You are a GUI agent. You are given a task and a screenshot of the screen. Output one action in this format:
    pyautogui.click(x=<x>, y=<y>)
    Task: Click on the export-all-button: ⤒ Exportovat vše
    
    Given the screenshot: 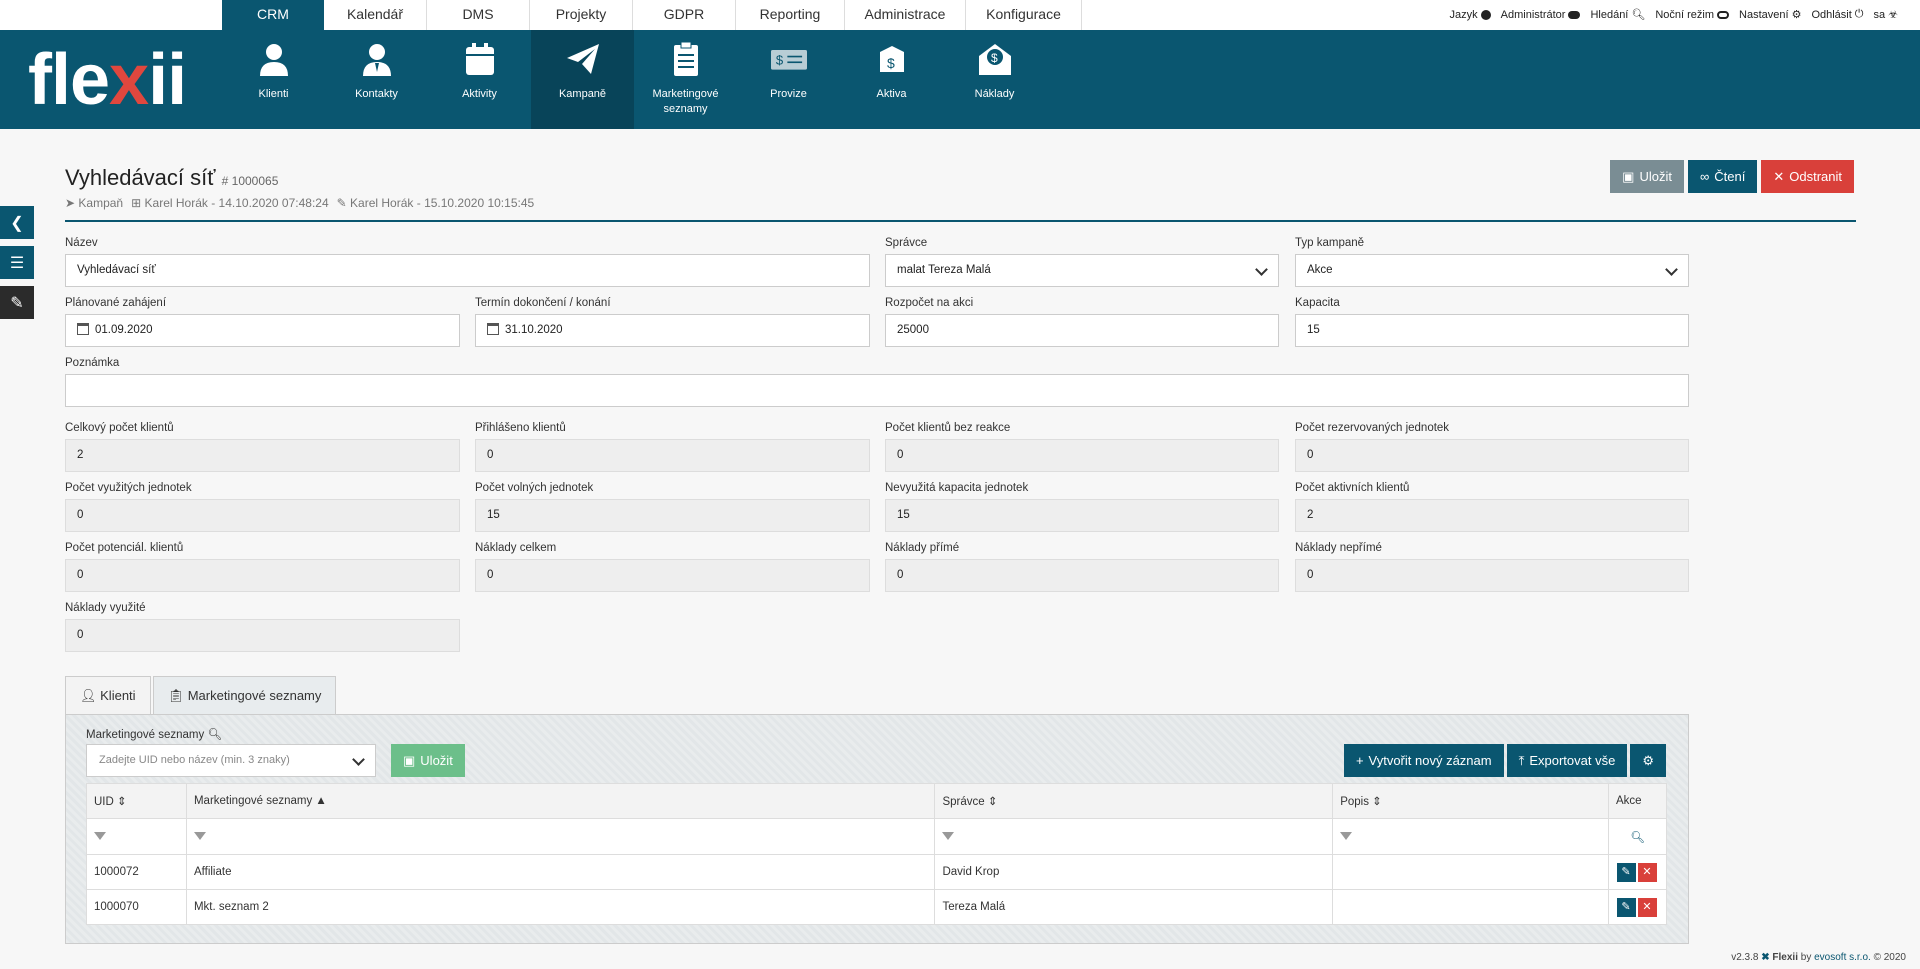 What is the action you would take?
    pyautogui.click(x=1567, y=760)
    